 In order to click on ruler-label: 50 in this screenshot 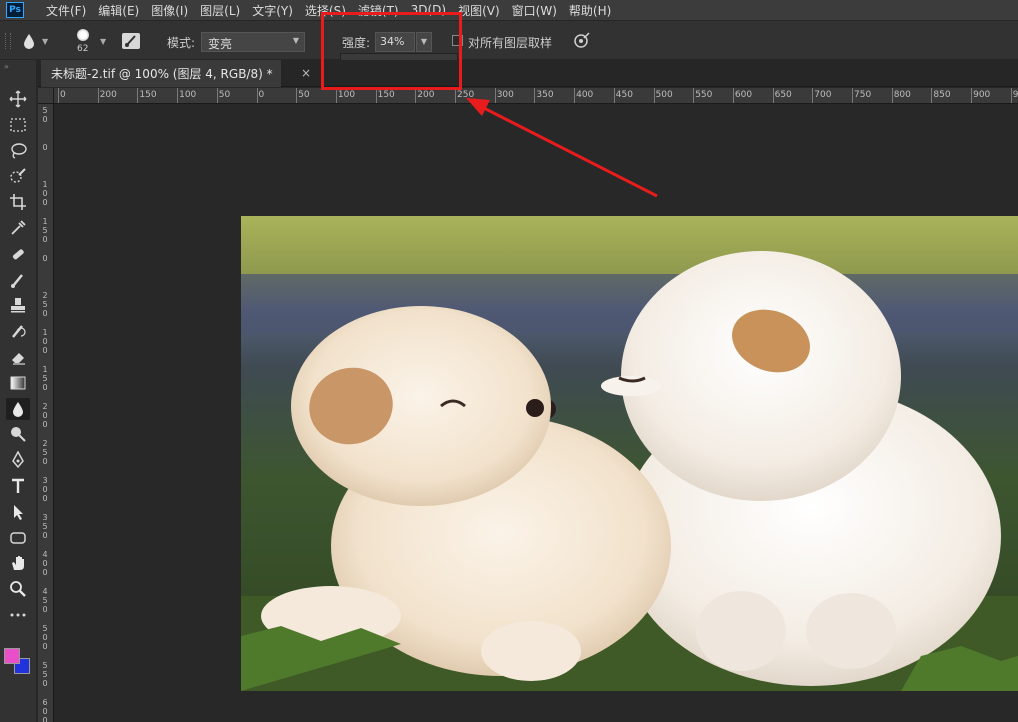, I will do `click(45, 115)`.